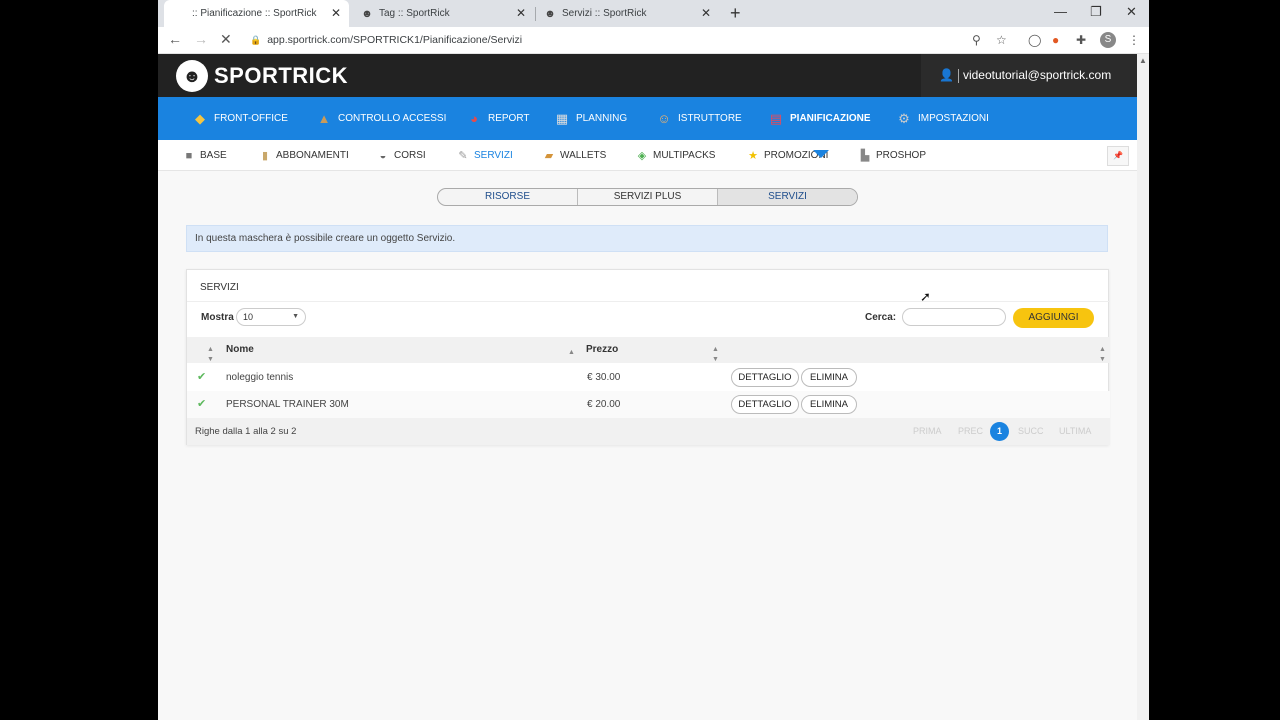 Image resolution: width=1280 pixels, height=720 pixels. I want to click on new-tab-button: +, so click(735, 13).